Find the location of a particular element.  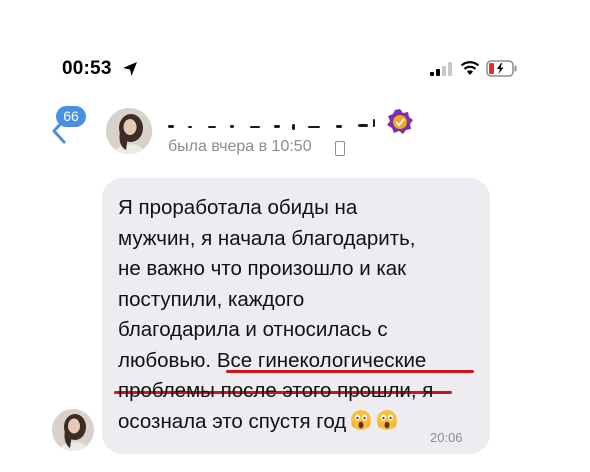

battery-icon is located at coordinates (501, 68).